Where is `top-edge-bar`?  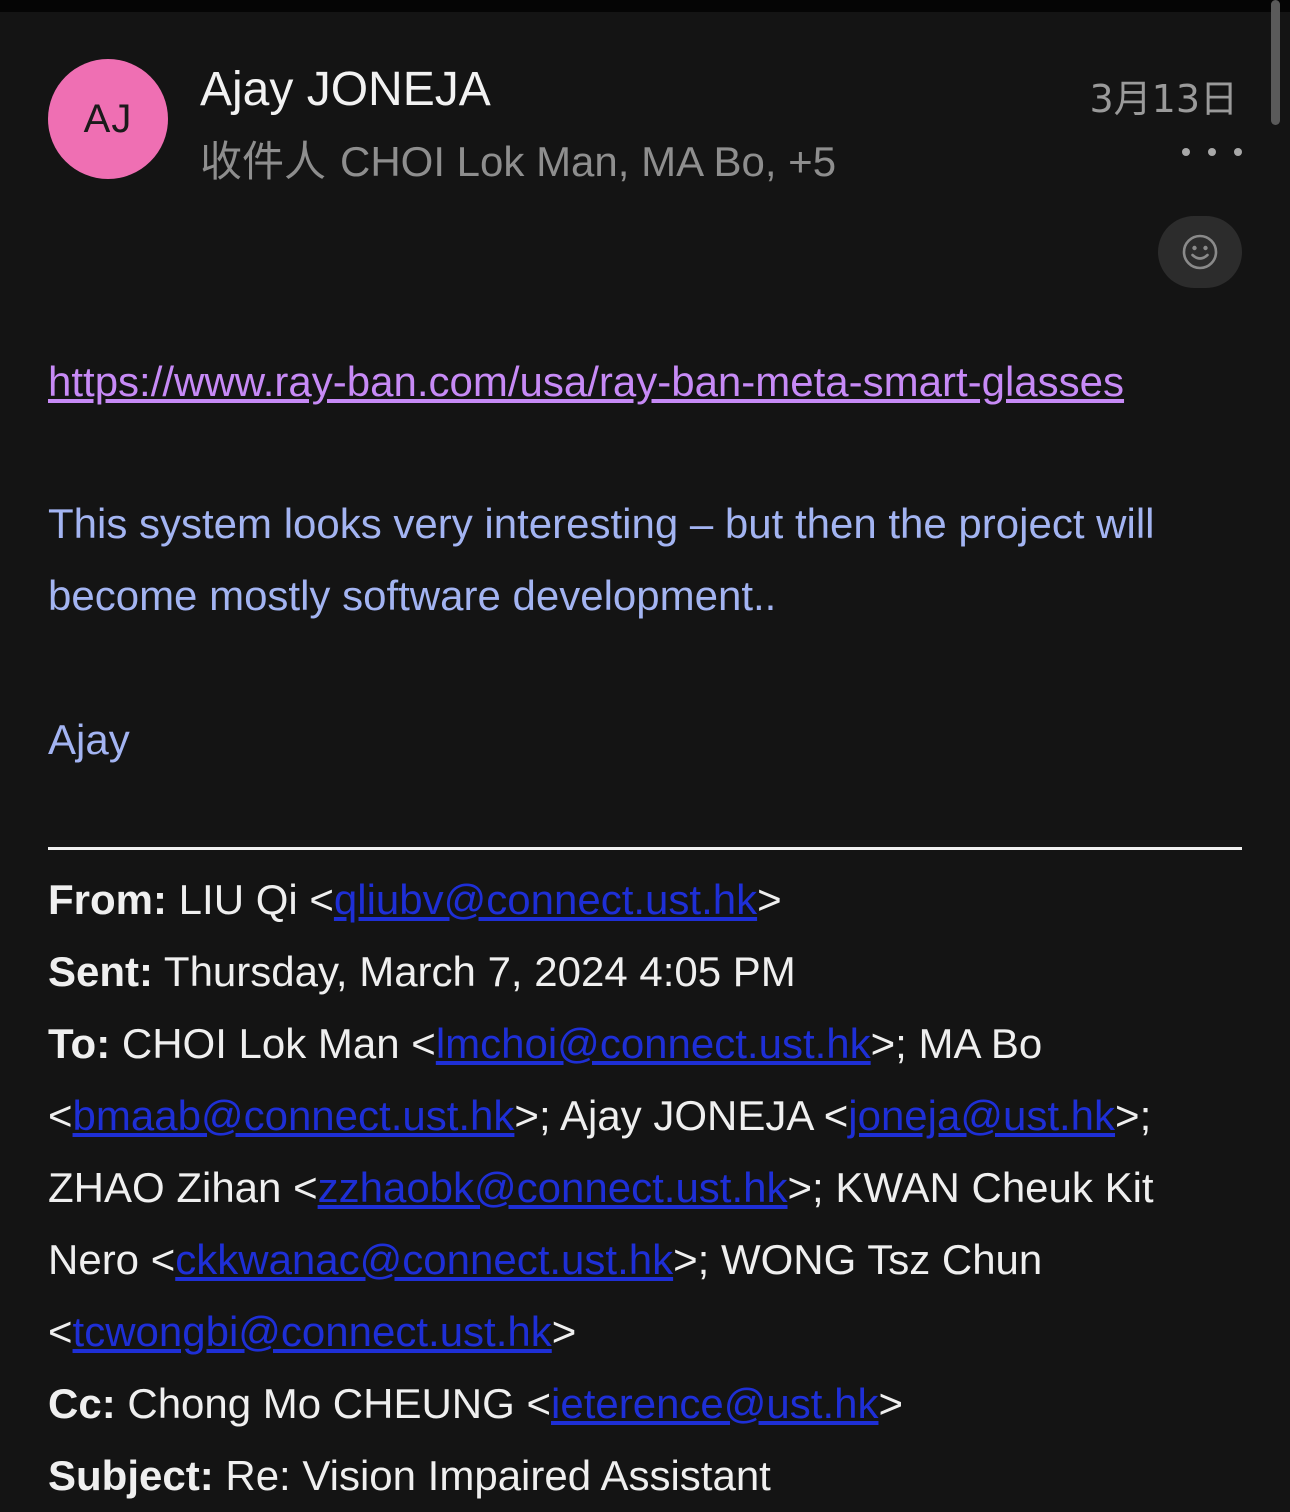 top-edge-bar is located at coordinates (645, 6).